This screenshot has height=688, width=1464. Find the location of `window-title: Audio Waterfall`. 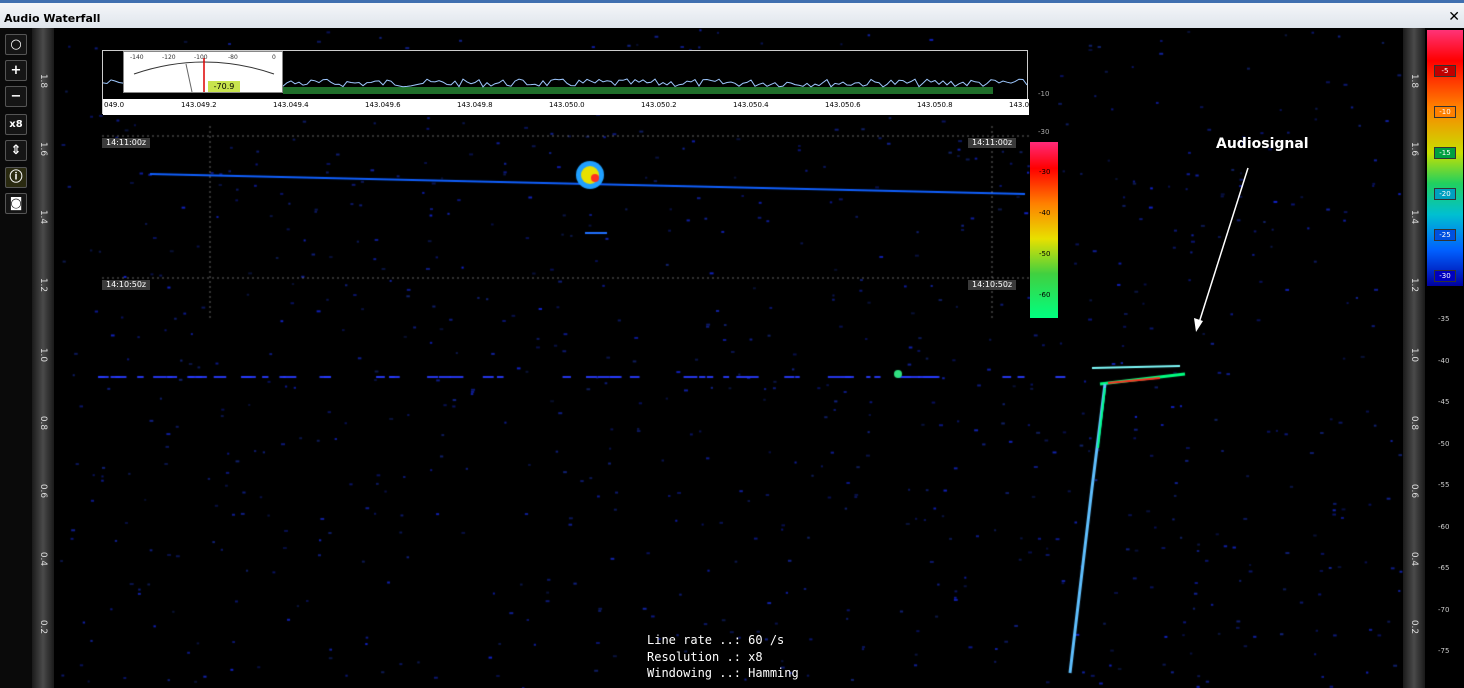

window-title: Audio Waterfall is located at coordinates (52, 18).